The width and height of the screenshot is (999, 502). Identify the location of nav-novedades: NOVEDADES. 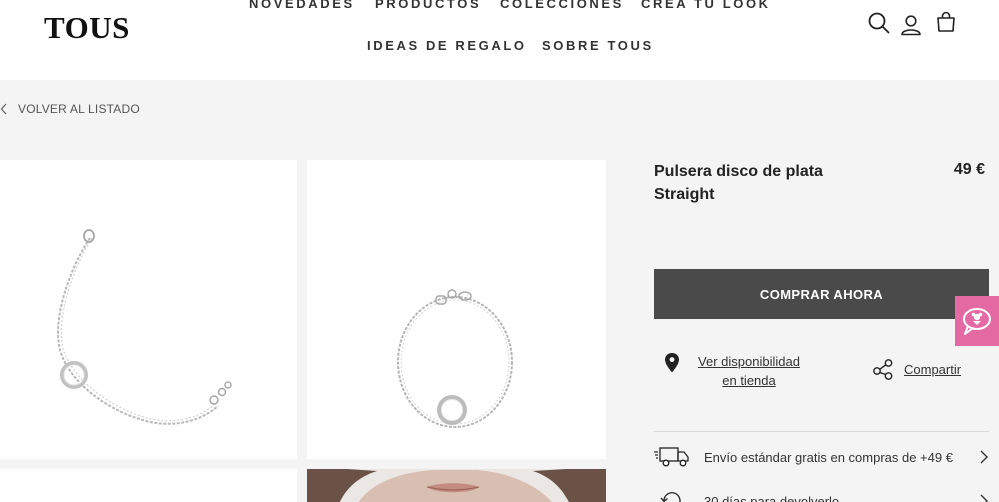
(302, 5).